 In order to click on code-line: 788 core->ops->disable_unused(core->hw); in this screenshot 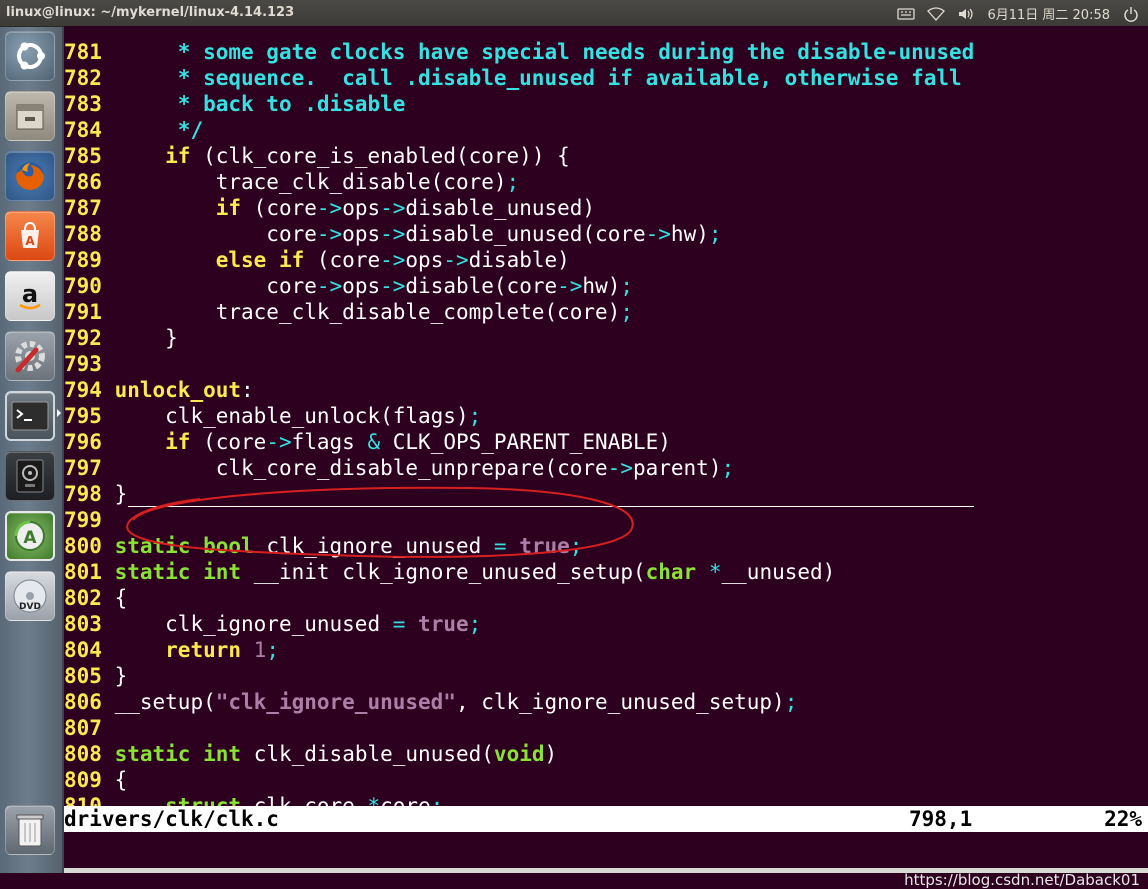, I will do `click(519, 234)`.